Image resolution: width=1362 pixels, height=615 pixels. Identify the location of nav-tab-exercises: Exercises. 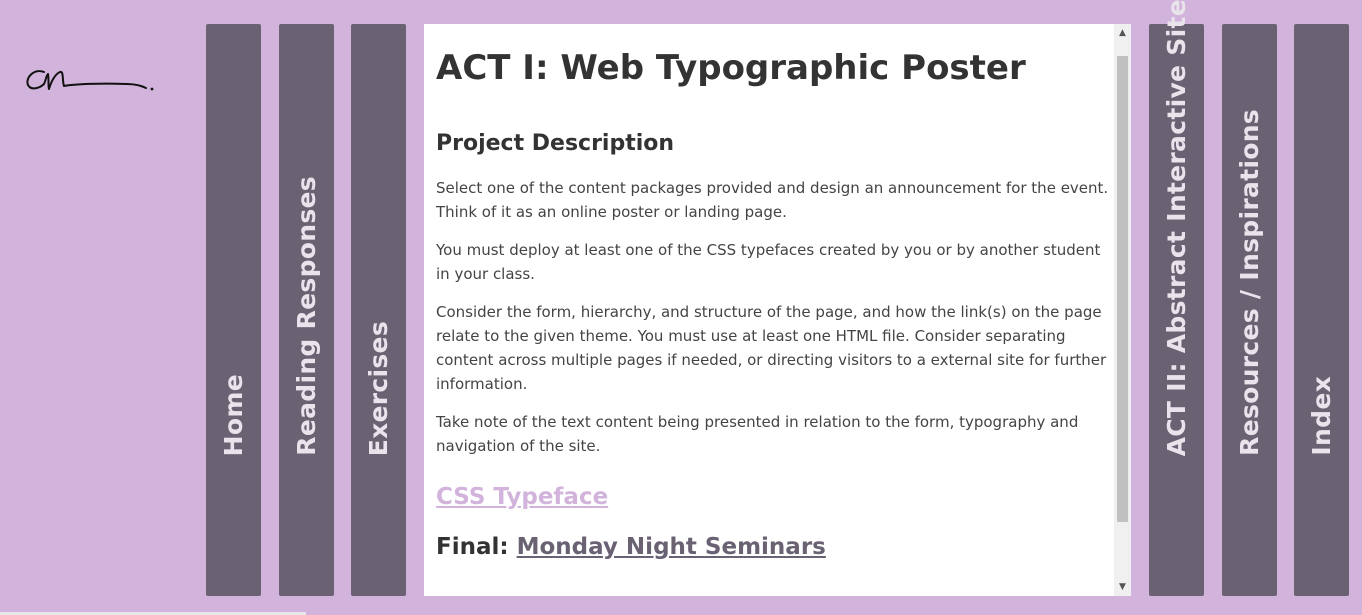
(378, 310).